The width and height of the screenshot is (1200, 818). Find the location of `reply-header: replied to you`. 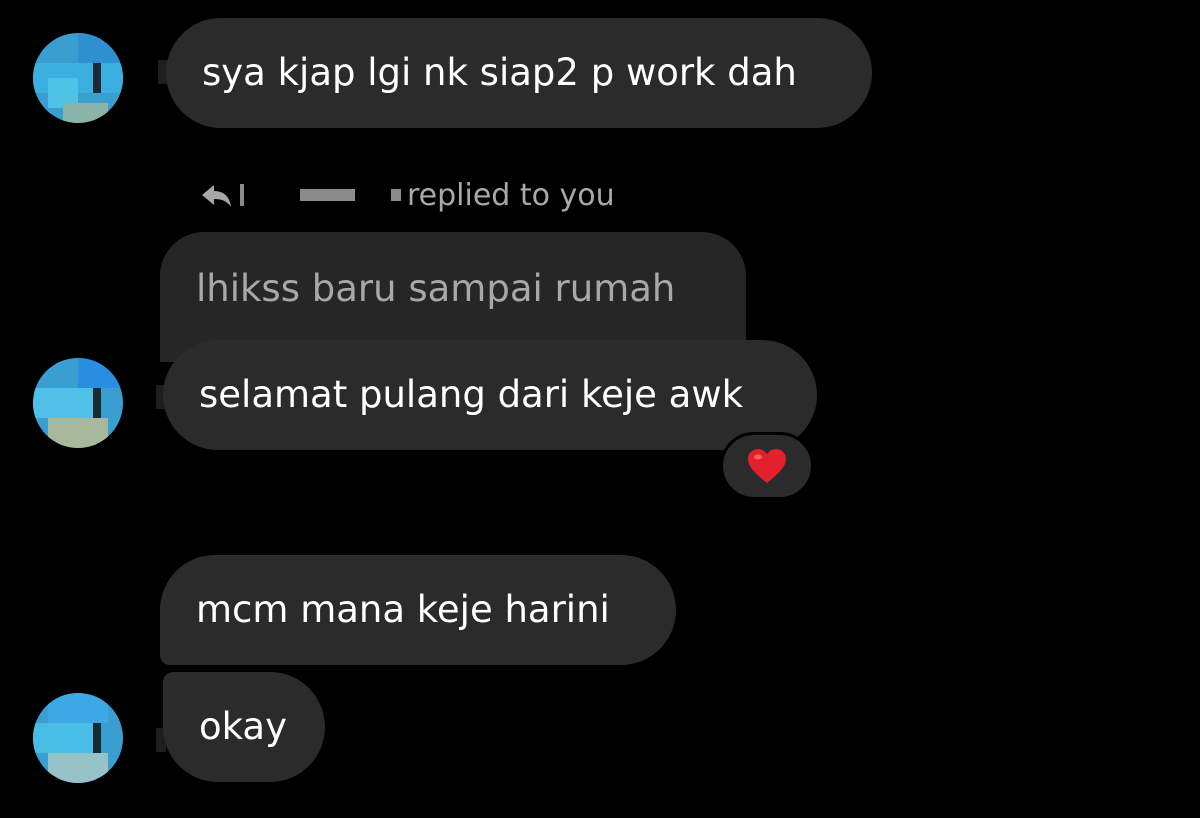

reply-header: replied to you is located at coordinates (407, 195).